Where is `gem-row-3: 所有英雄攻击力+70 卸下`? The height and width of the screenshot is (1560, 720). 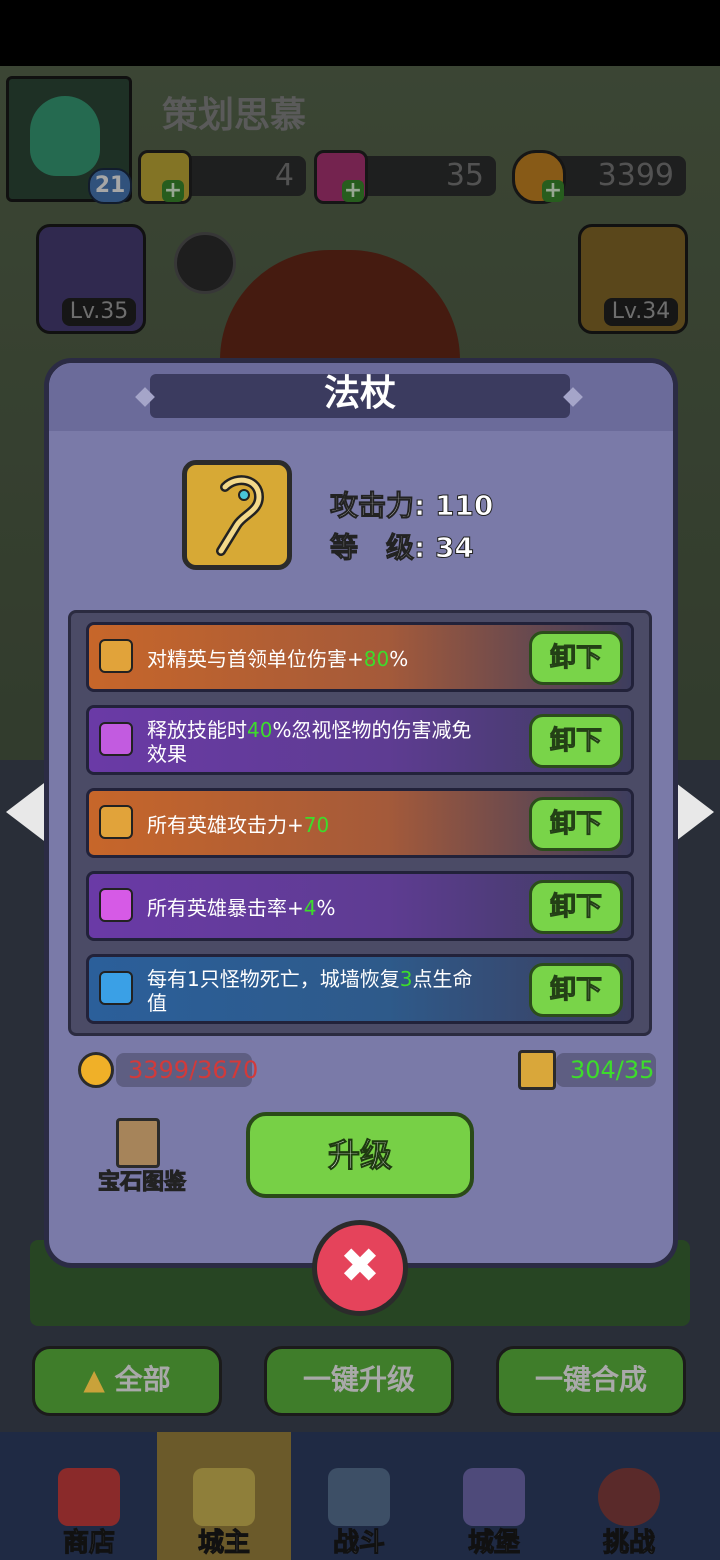 gem-row-3: 所有英雄攻击力+70 卸下 is located at coordinates (360, 823).